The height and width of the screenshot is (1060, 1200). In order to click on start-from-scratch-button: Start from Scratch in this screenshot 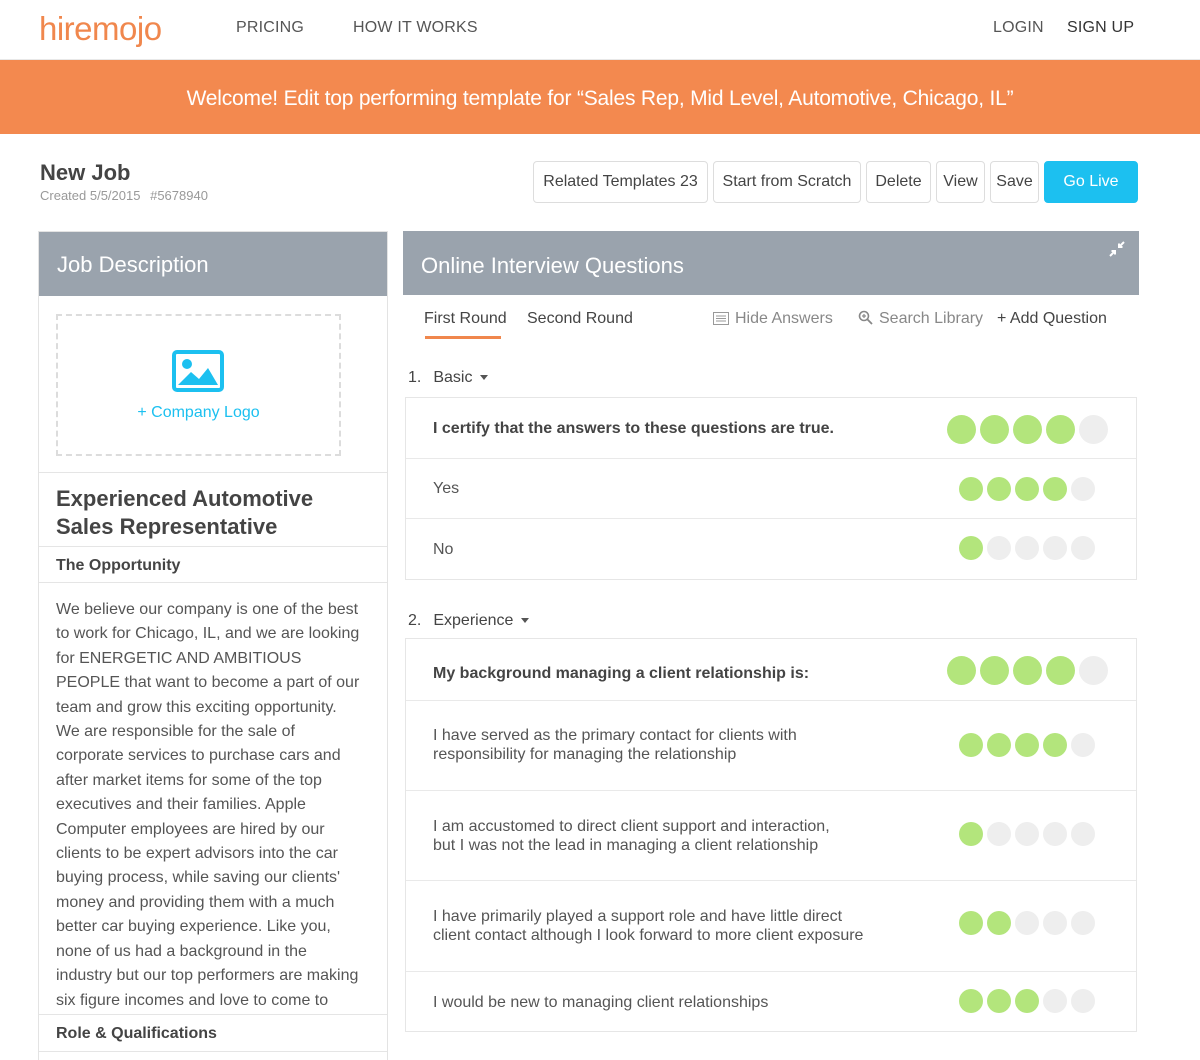, I will do `click(787, 182)`.